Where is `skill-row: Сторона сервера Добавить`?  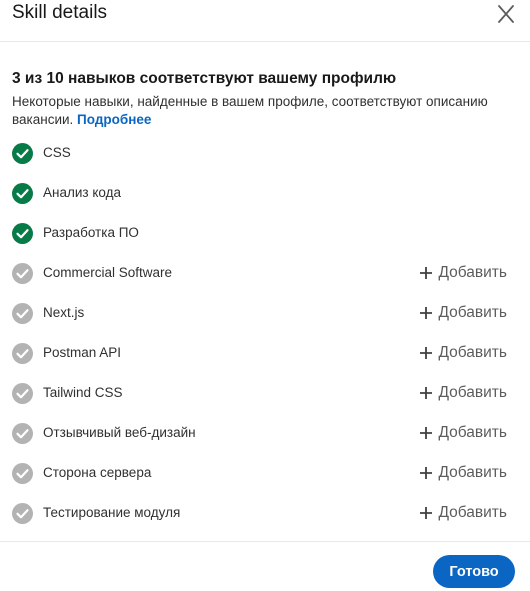 skill-row: Сторона сервера Добавить is located at coordinates (265, 473).